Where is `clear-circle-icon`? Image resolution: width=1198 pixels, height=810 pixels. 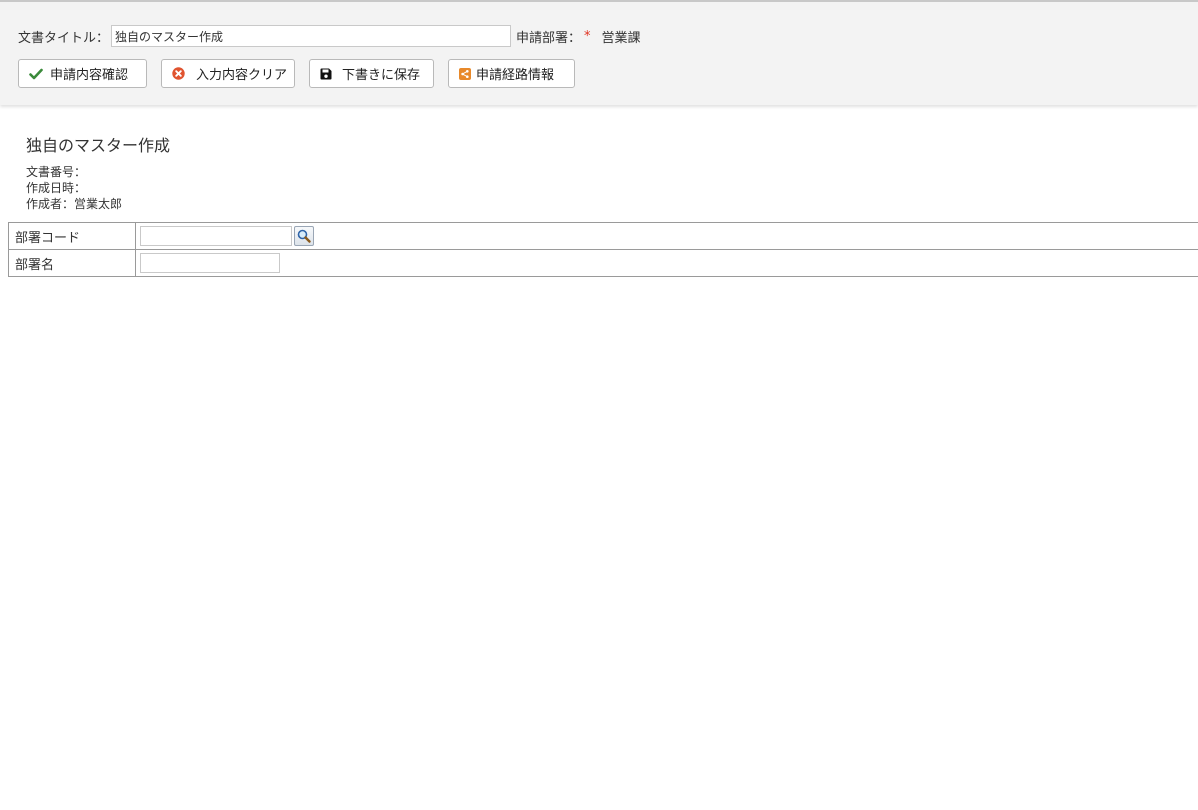 clear-circle-icon is located at coordinates (178, 73).